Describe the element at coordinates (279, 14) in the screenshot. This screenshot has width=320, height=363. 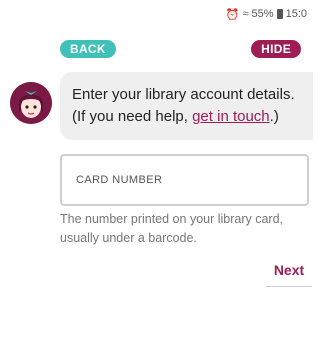
I see `battery-icon` at that location.